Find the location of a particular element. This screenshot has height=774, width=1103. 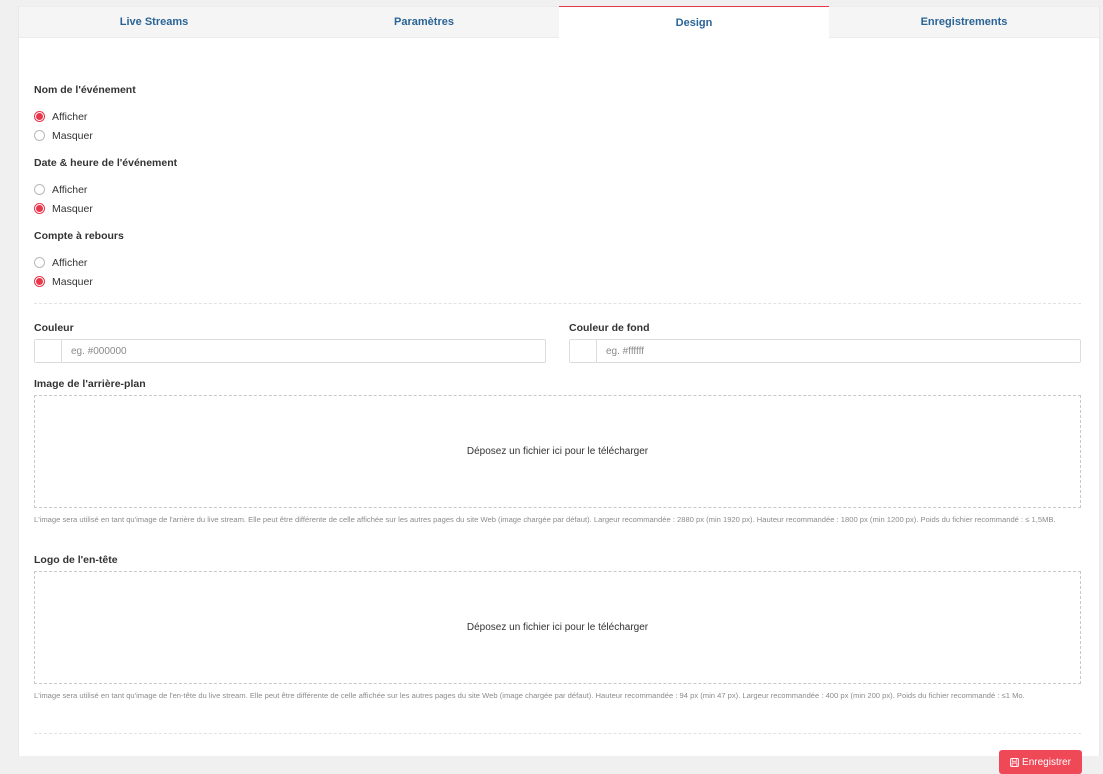

tab-parametres: Paramètres is located at coordinates (424, 21).